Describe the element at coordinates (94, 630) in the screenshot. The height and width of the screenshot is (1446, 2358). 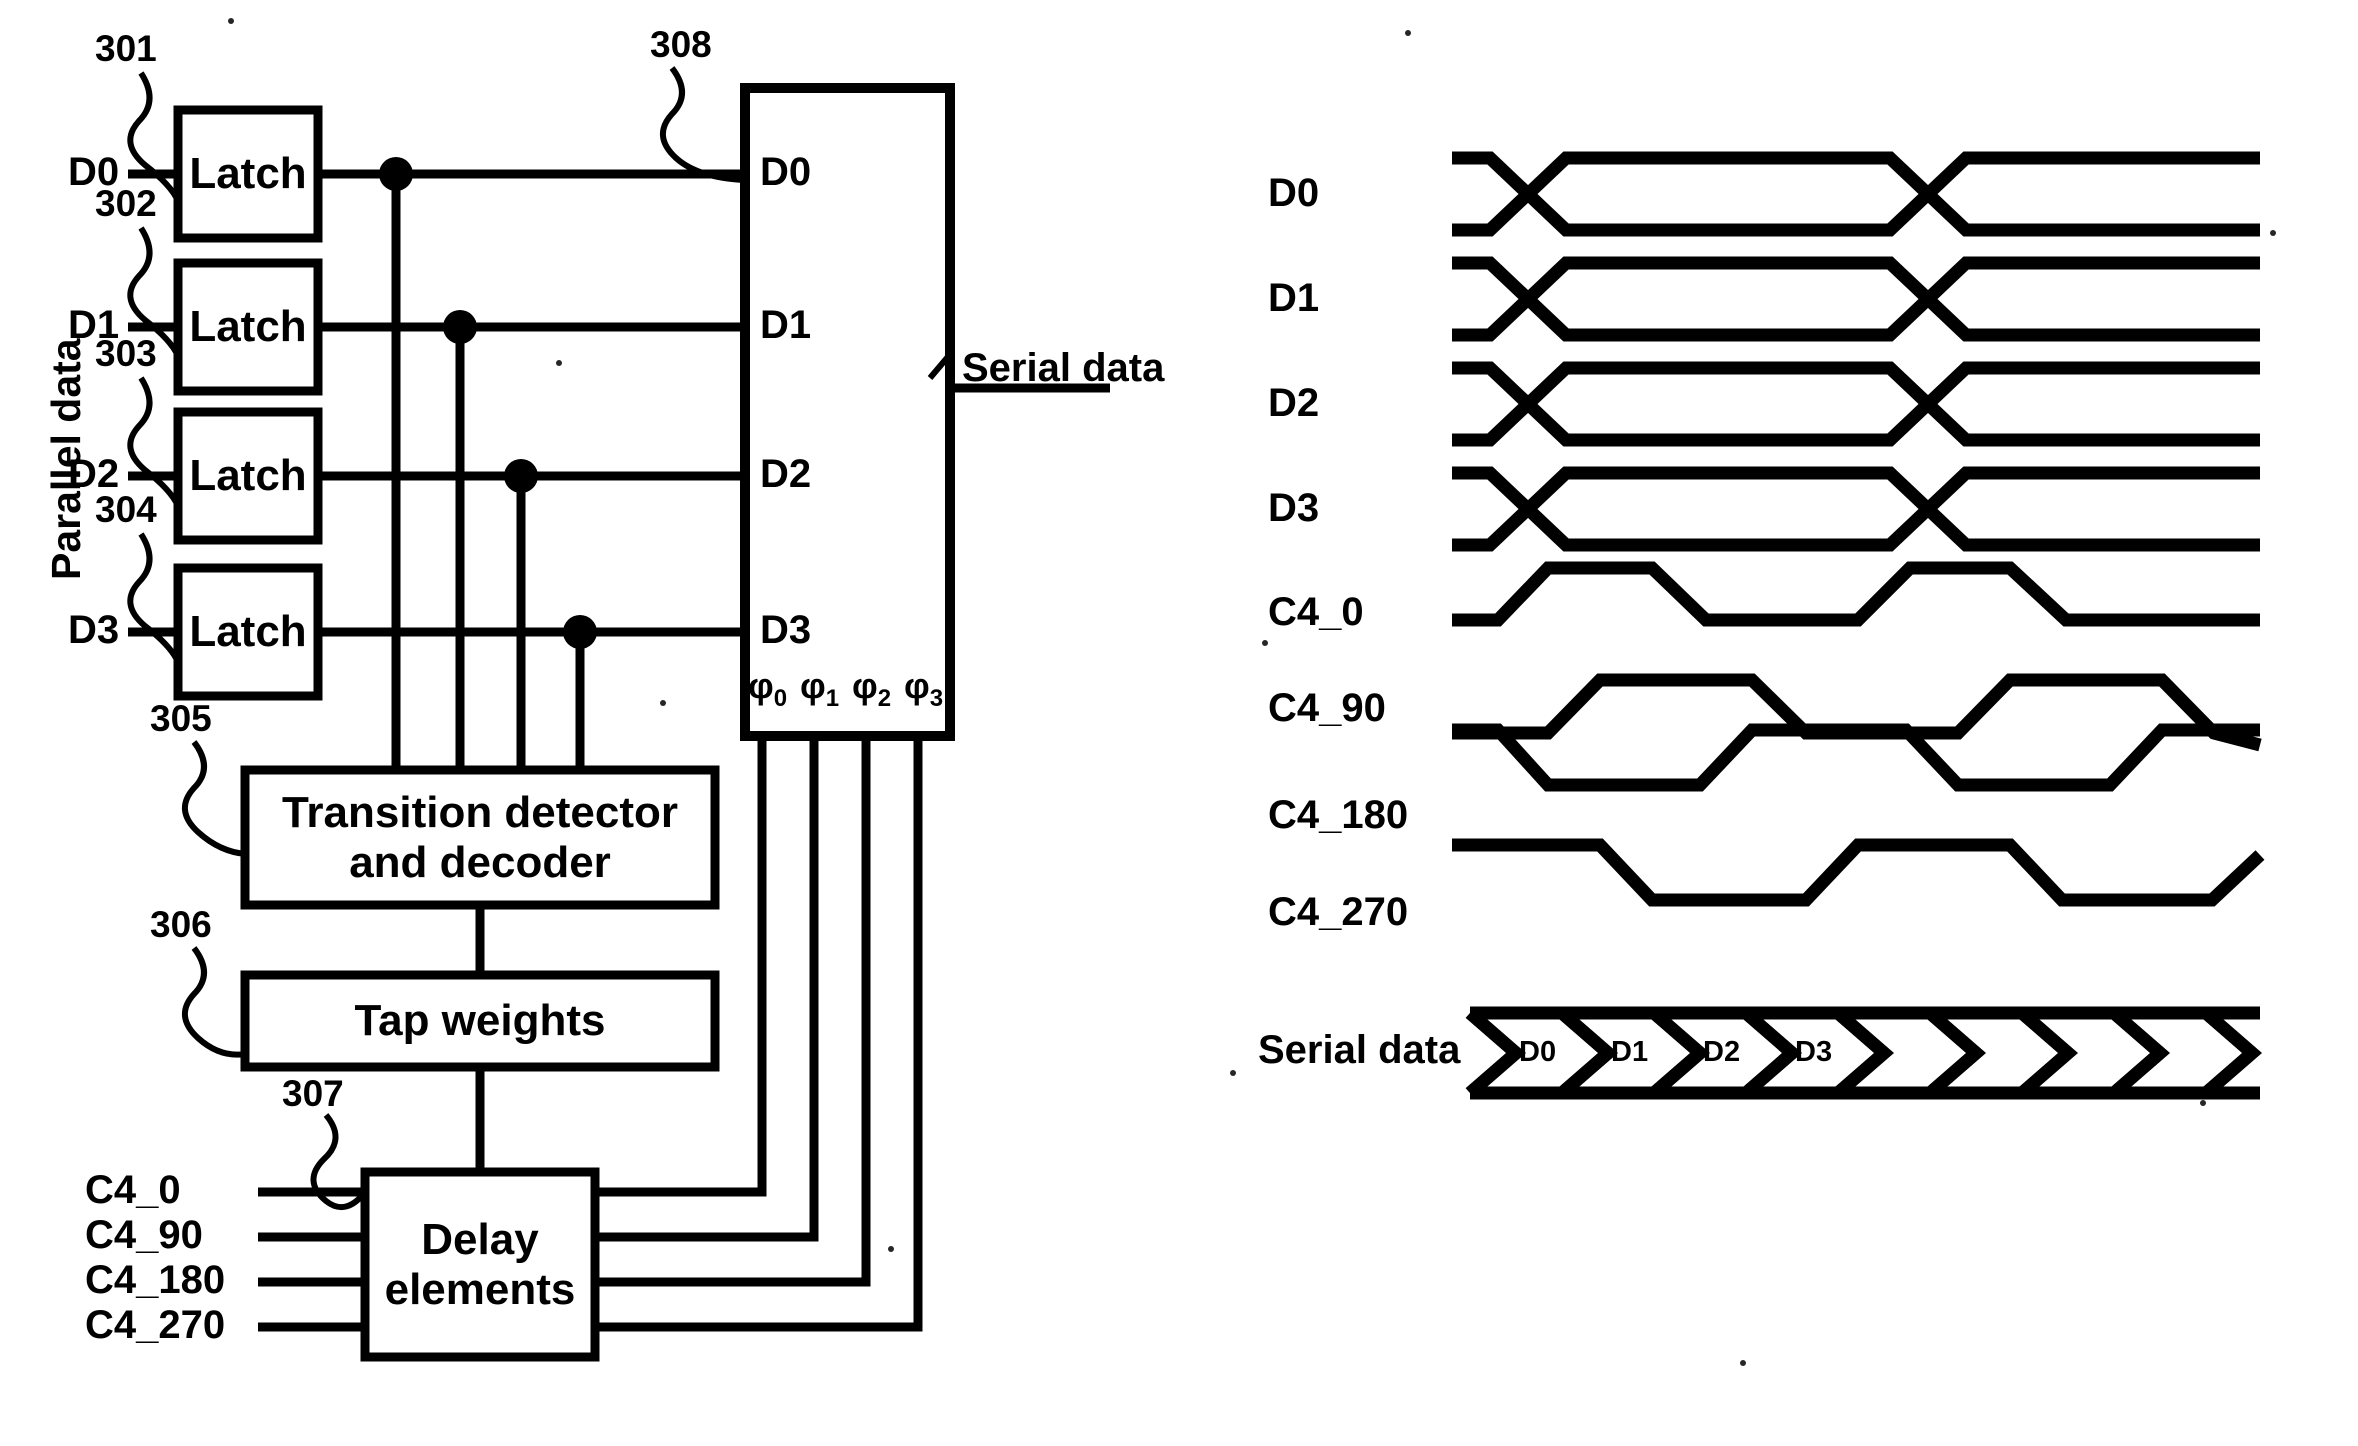
I see `input-pin-D3: D3` at that location.